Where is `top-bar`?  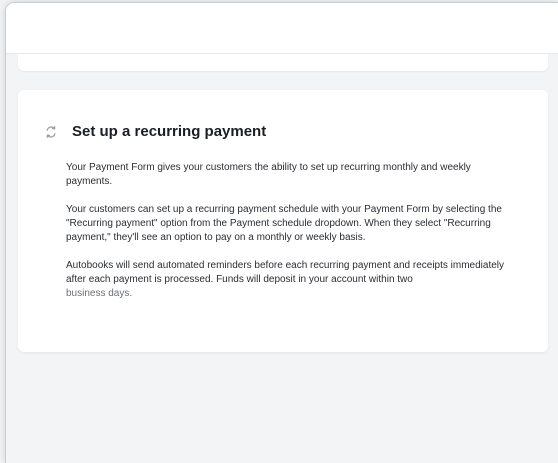 top-bar is located at coordinates (282, 28).